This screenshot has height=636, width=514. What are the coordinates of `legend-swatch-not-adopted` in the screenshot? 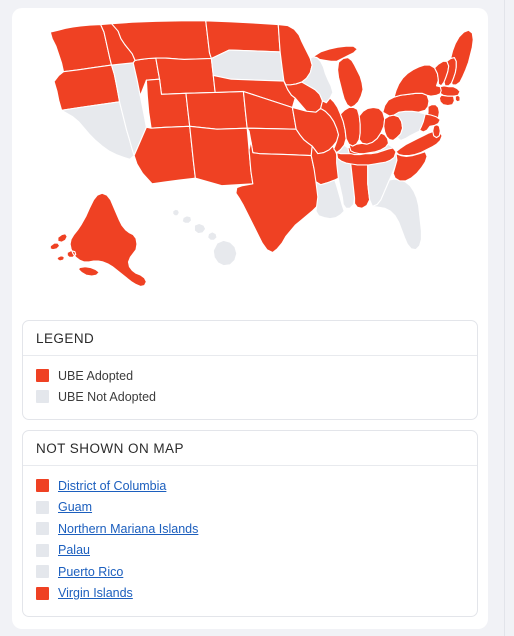 It's located at (42, 396).